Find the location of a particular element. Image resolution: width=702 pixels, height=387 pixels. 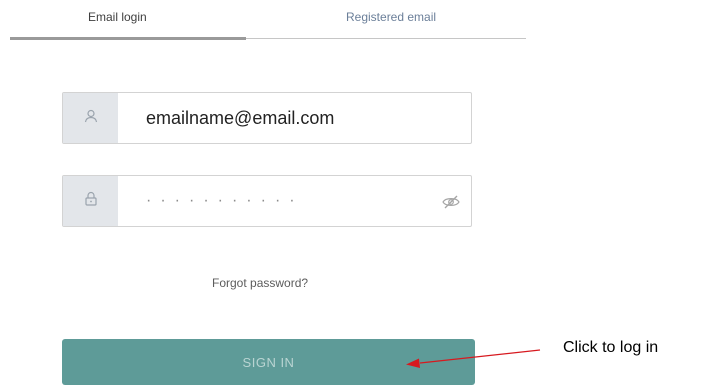

email-input is located at coordinates (268, 118).